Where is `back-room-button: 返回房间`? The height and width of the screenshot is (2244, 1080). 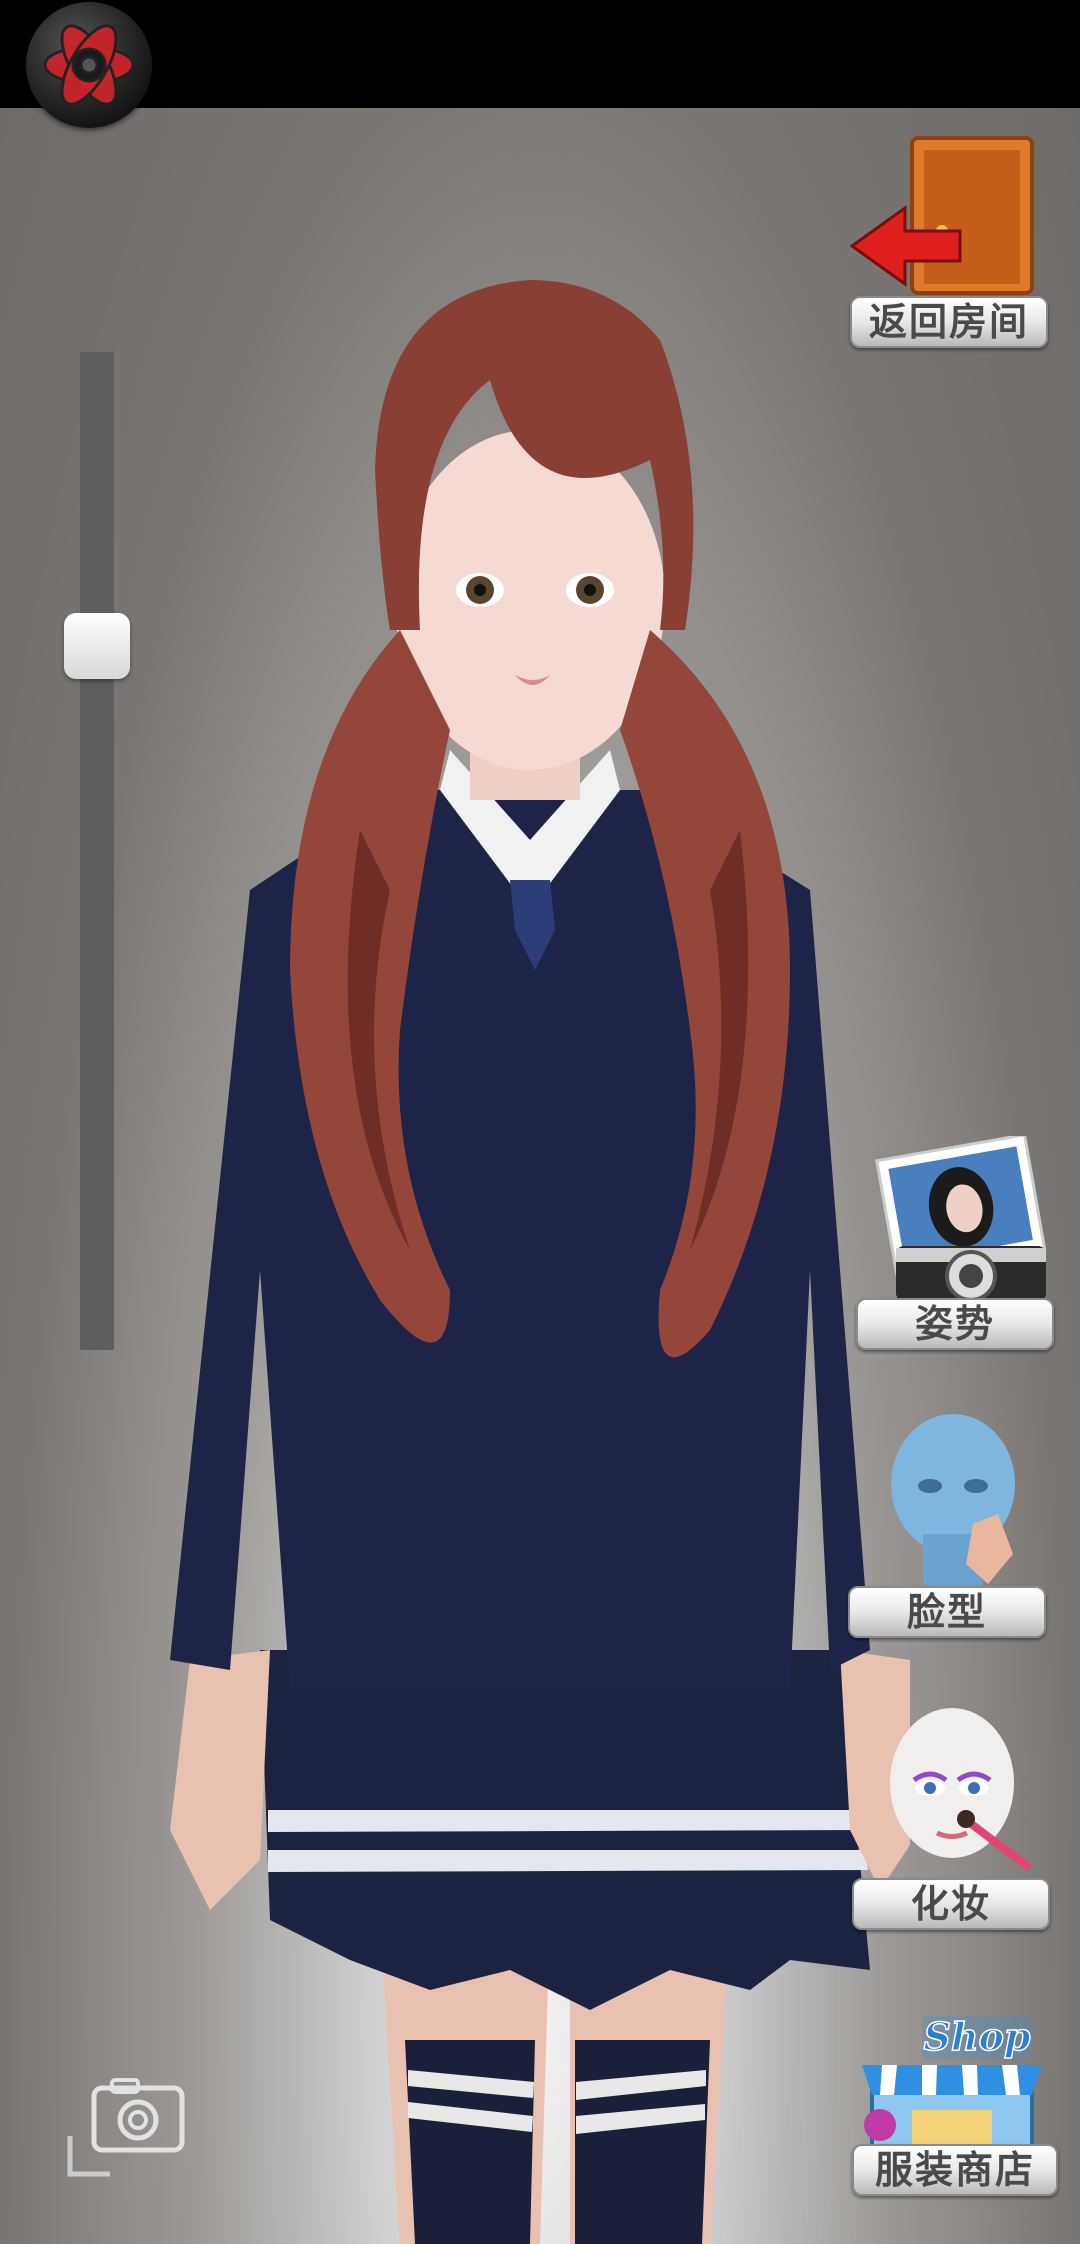
back-room-button: 返回房间 is located at coordinates (950, 242).